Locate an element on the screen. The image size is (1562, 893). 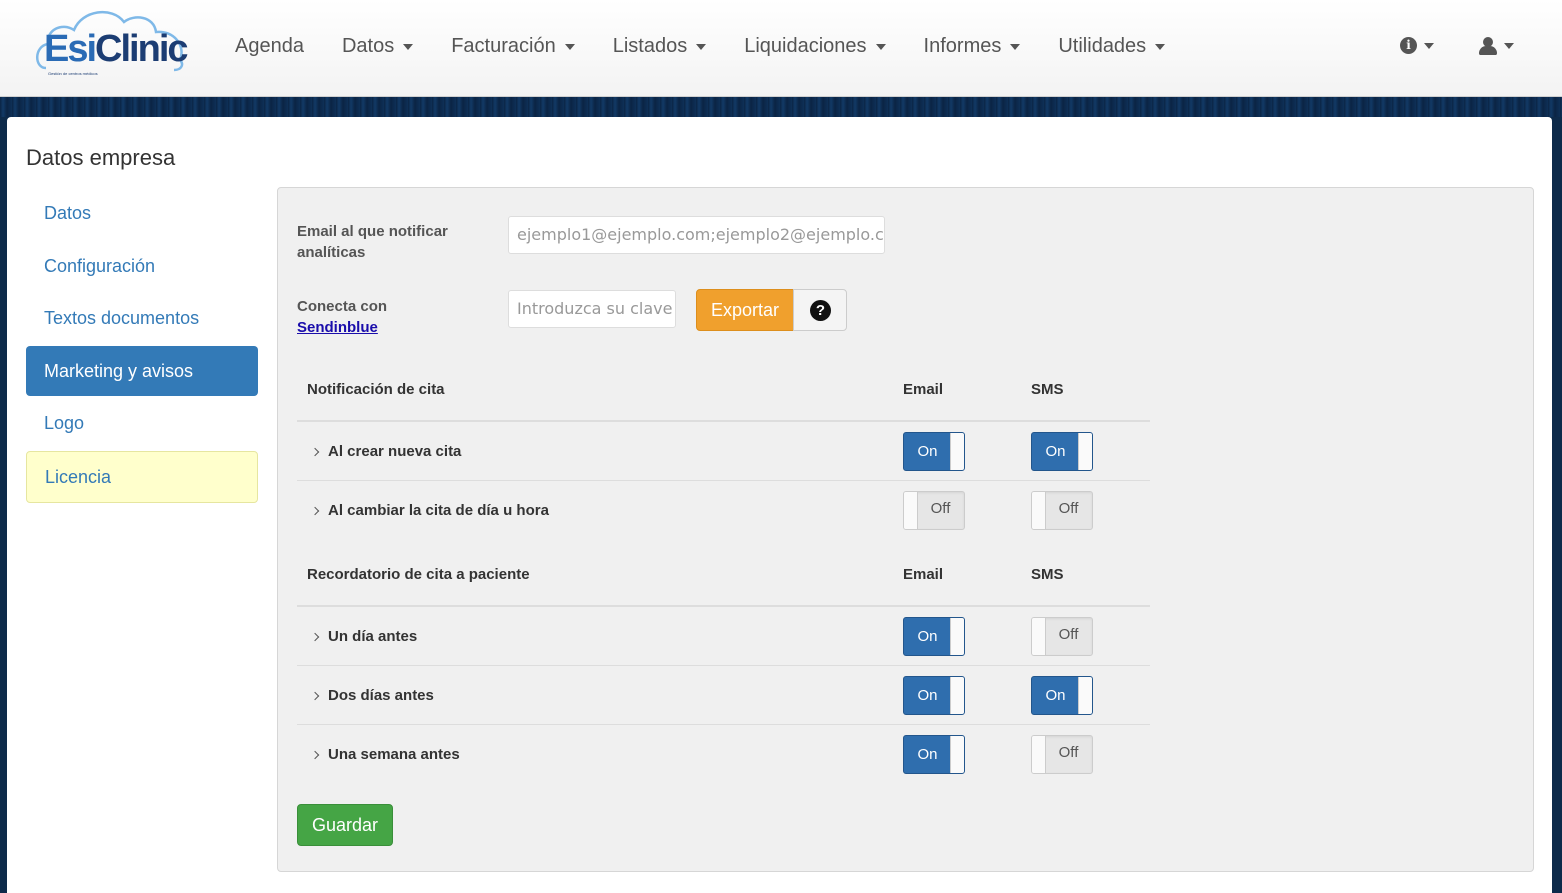
save-button: Guardar is located at coordinates (345, 825).